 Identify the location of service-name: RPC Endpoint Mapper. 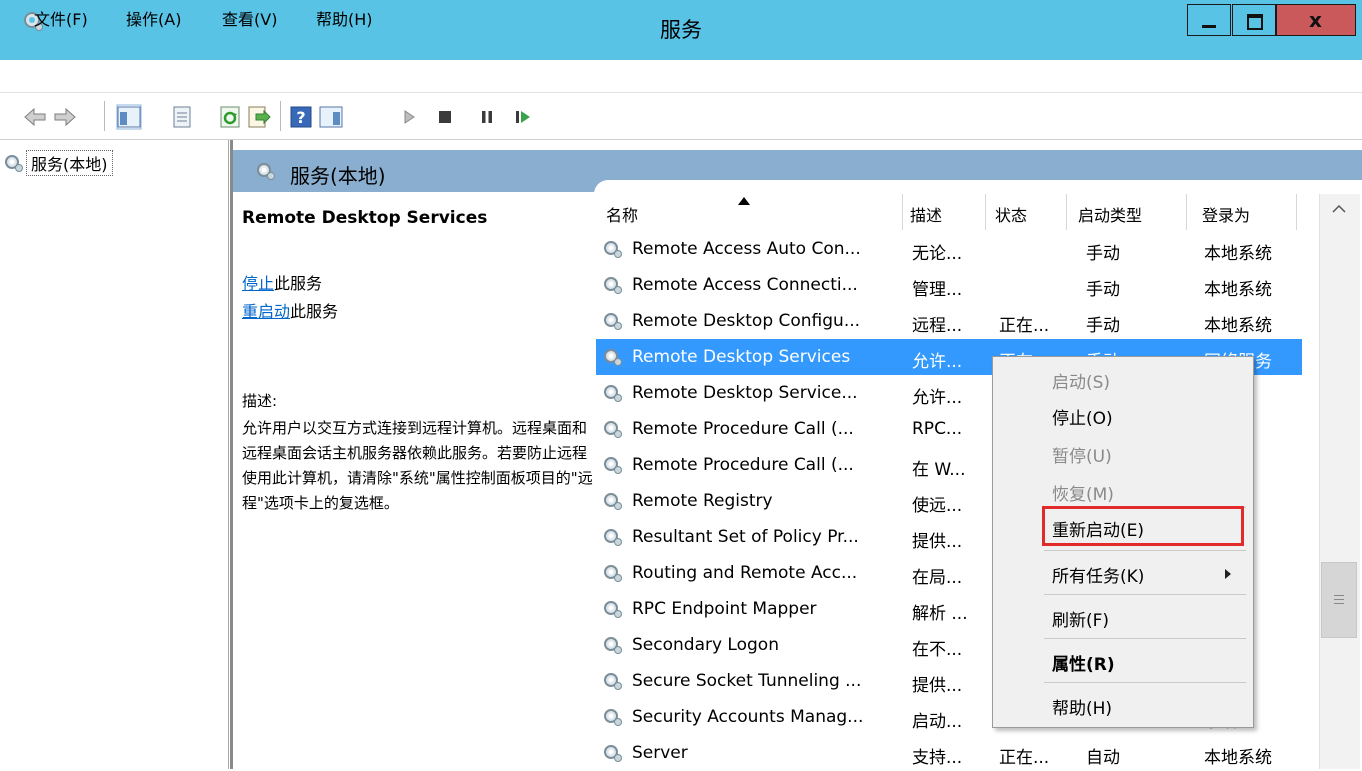
(724, 609).